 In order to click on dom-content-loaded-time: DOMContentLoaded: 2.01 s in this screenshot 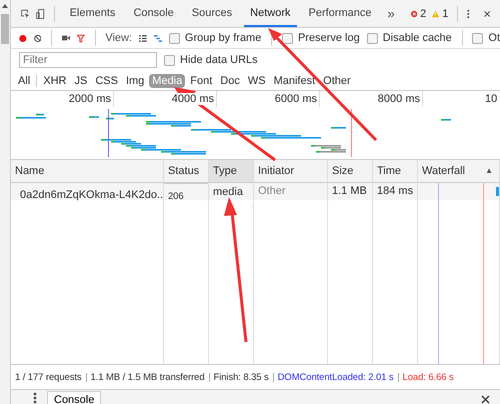, I will do `click(336, 377)`.